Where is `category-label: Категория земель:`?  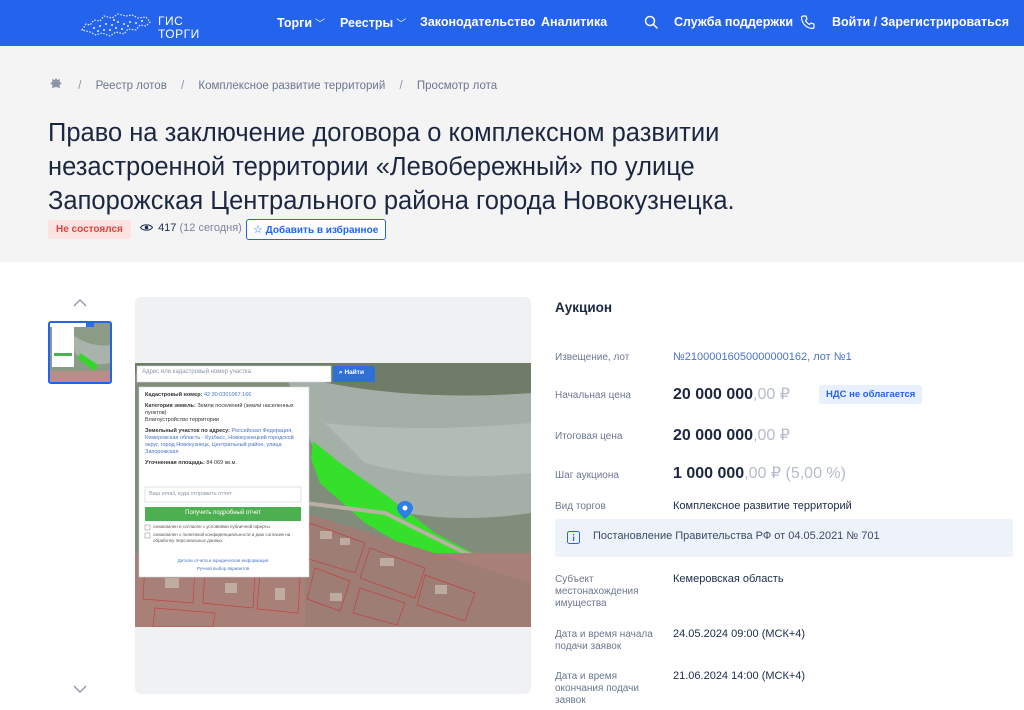 category-label: Категория земель: is located at coordinates (170, 406).